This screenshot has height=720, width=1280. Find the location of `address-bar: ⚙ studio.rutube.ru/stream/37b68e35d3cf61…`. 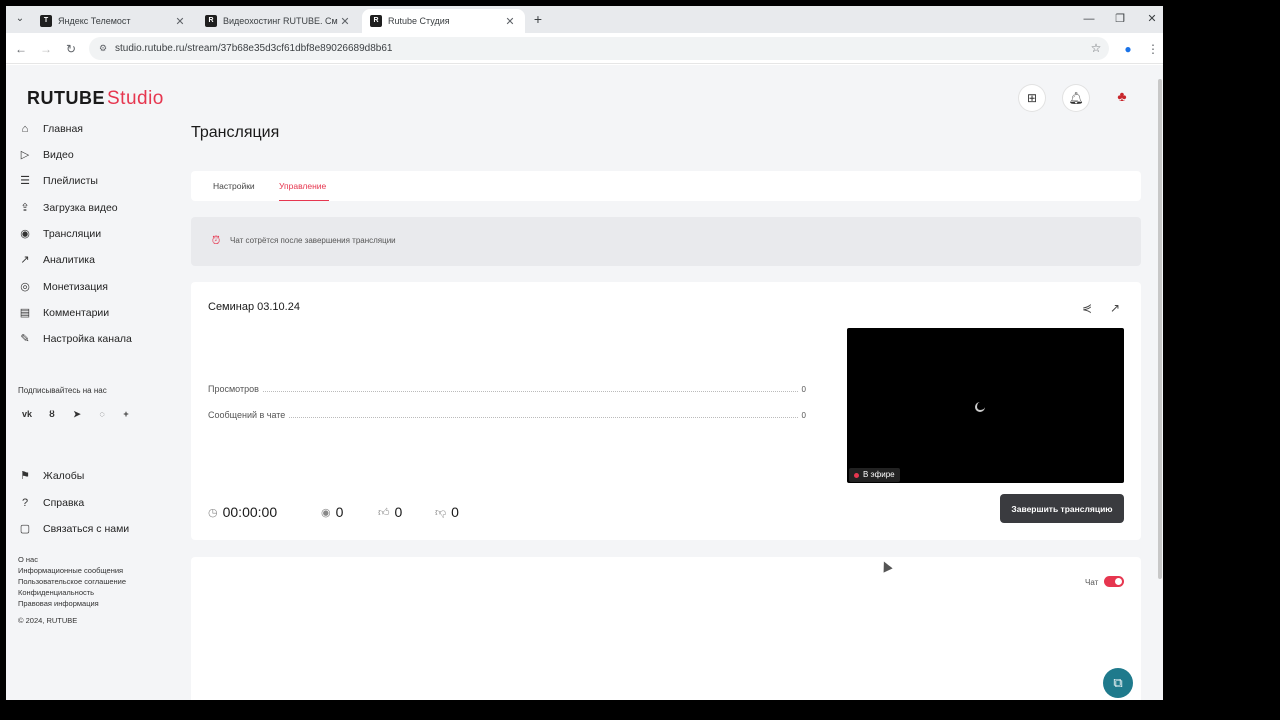

address-bar: ⚙ studio.rutube.ru/stream/37b68e35d3cf61… is located at coordinates (599, 48).